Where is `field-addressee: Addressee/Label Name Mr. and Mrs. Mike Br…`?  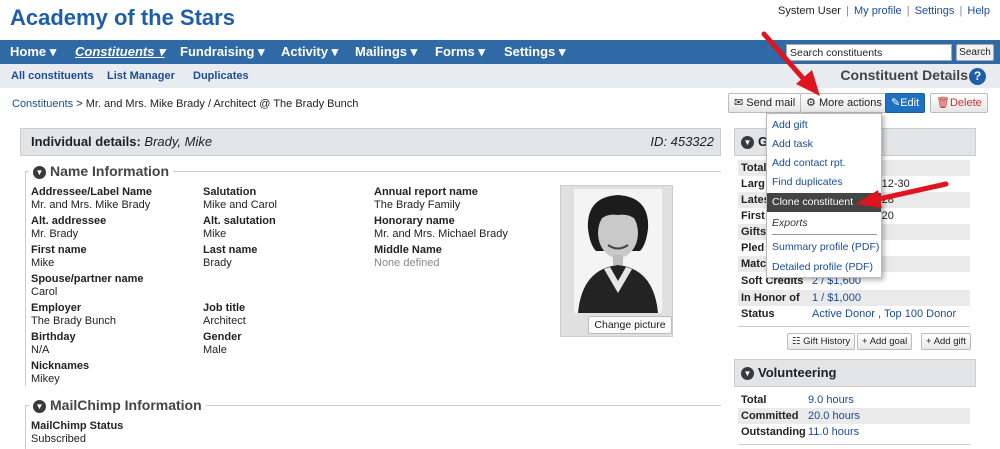 field-addressee: Addressee/Label Name Mr. and Mrs. Mike Br… is located at coordinates (92, 198).